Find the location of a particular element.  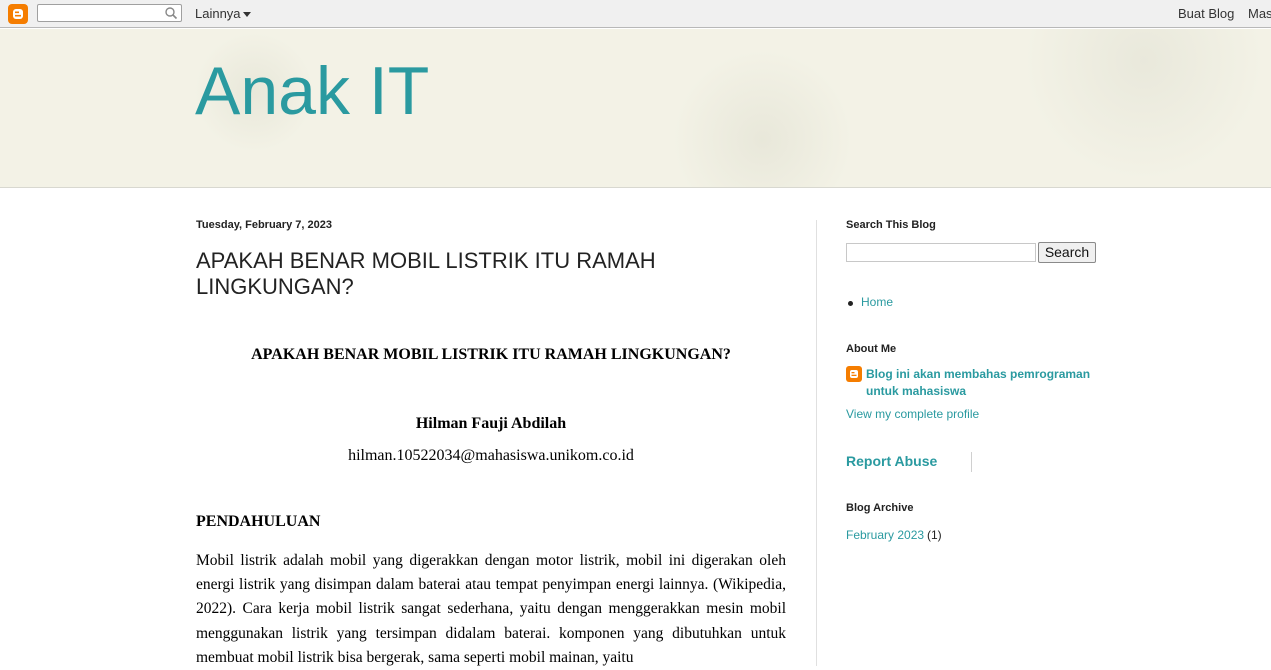

blog-search-input is located at coordinates (941, 252).